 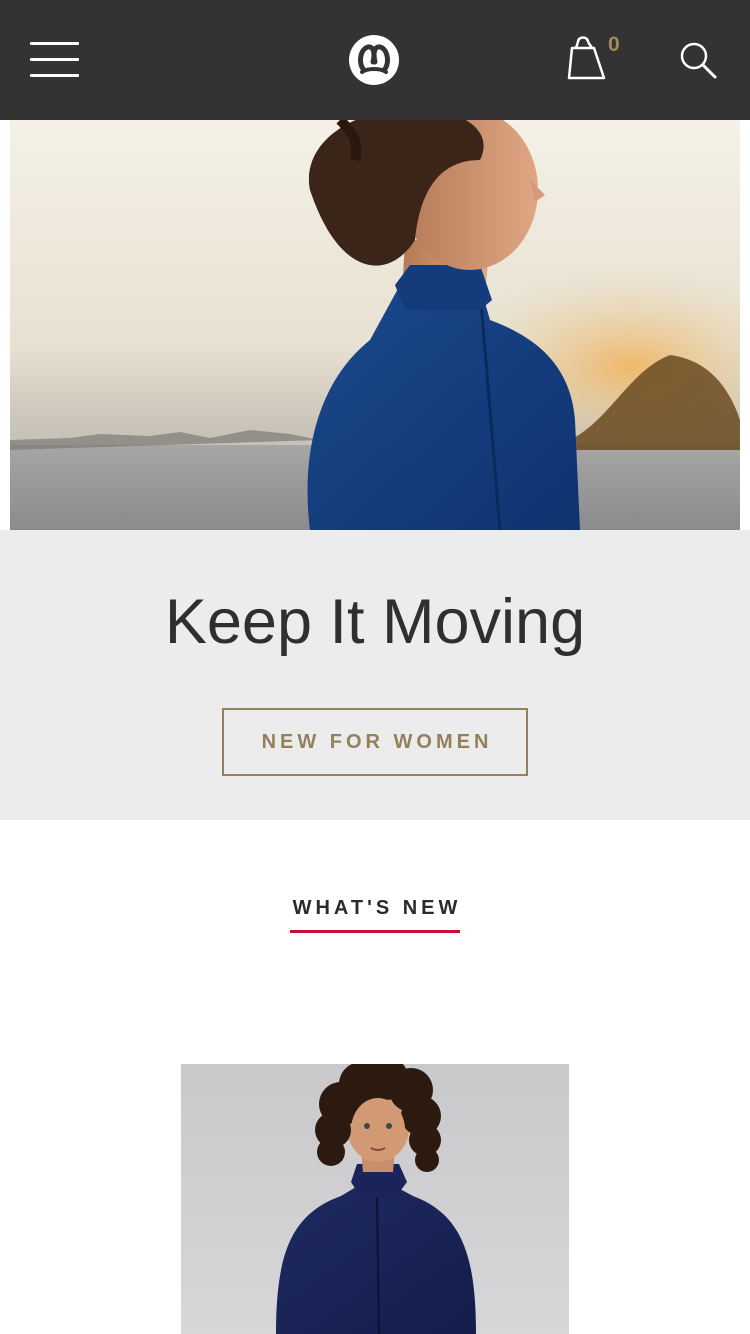 I want to click on whats-new-label: WHAT'S NEW, so click(x=377, y=908).